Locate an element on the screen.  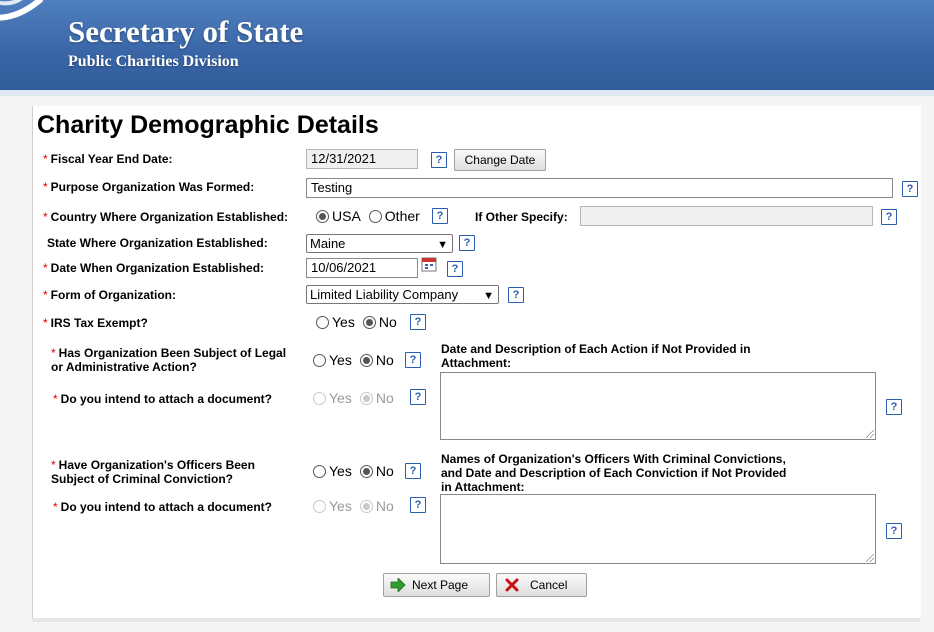
state-label: State Where Organization Established: is located at coordinates (157, 243).